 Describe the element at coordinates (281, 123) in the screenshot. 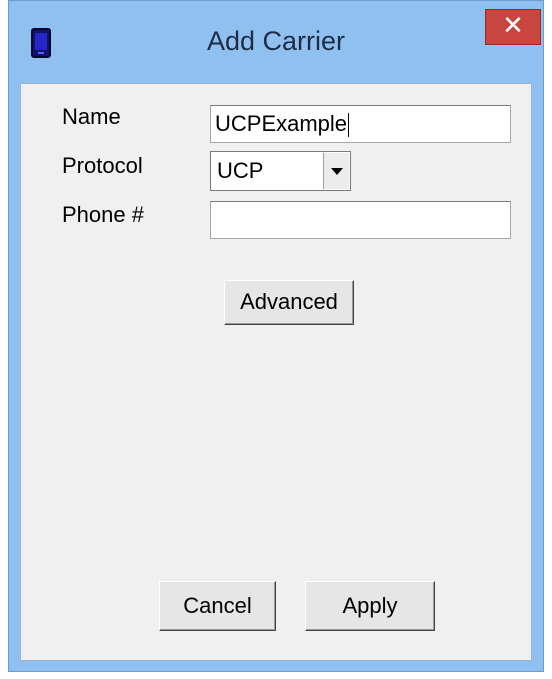

I see `name-input-value: UCPExample` at that location.